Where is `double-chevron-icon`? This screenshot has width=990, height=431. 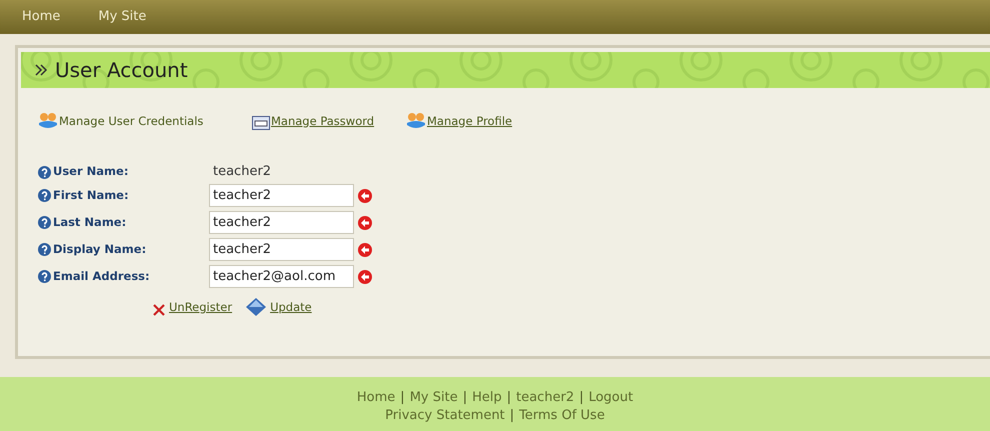
double-chevron-icon is located at coordinates (42, 70).